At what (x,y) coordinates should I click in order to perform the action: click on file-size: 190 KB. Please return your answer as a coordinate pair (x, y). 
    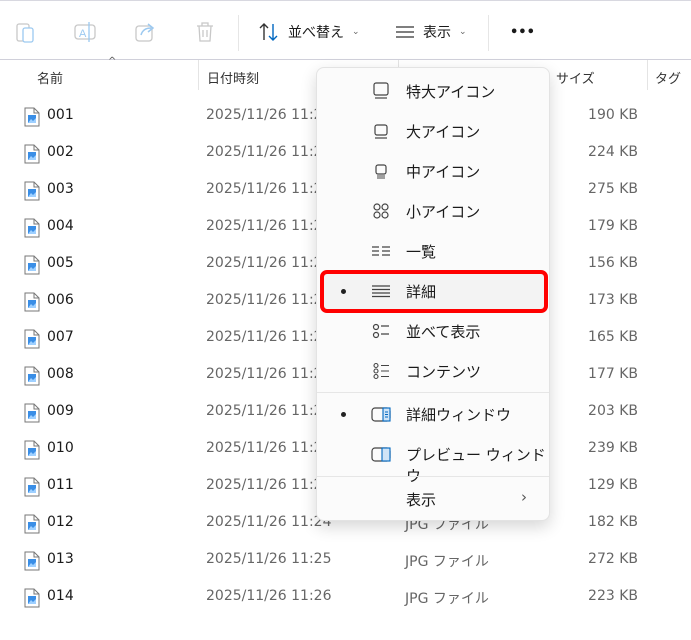
    Looking at the image, I should click on (613, 115).